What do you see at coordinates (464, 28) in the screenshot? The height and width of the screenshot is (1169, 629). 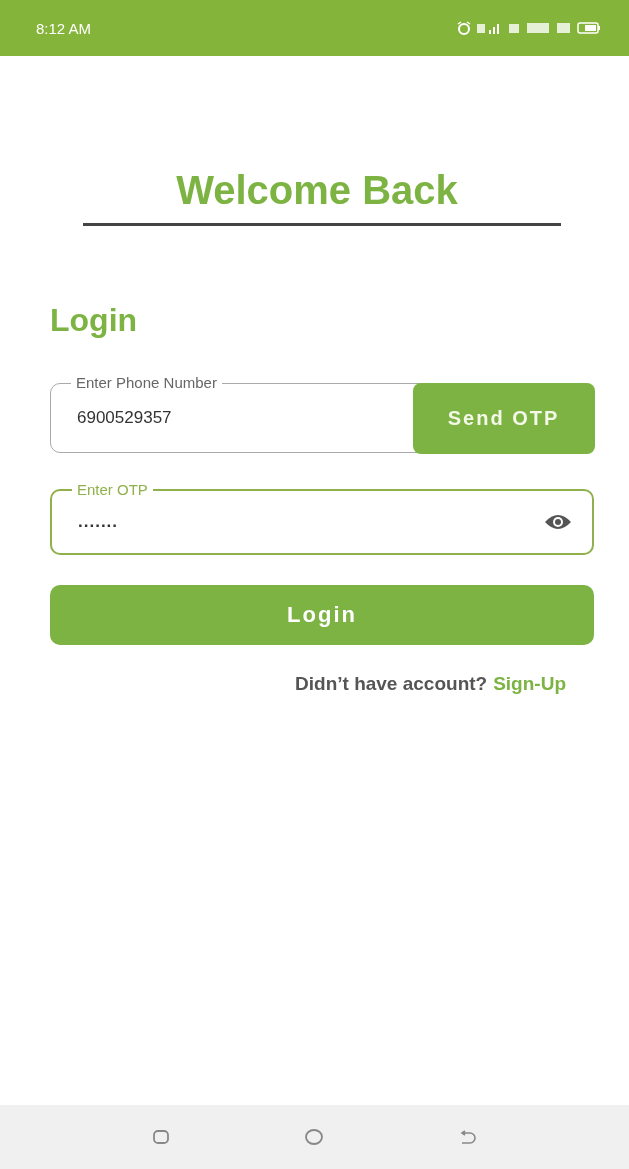 I see `alarm-icon` at bounding box center [464, 28].